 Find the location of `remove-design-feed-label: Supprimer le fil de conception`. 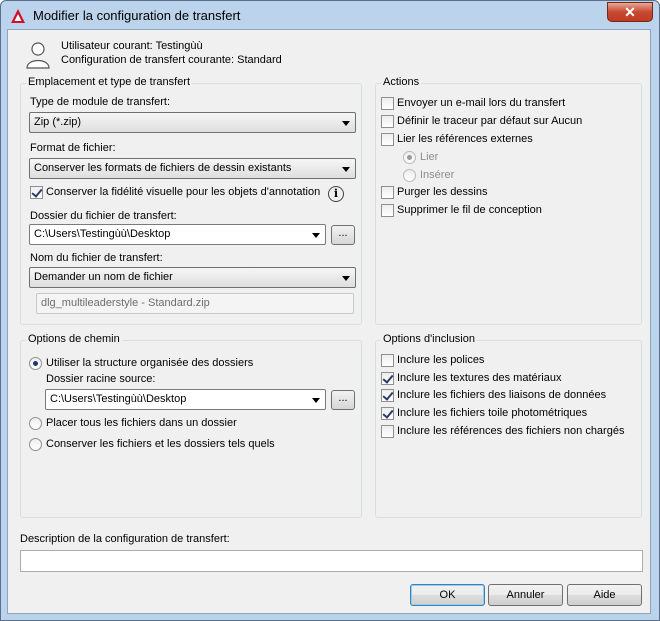

remove-design-feed-label: Supprimer le fil de conception is located at coordinates (469, 210).